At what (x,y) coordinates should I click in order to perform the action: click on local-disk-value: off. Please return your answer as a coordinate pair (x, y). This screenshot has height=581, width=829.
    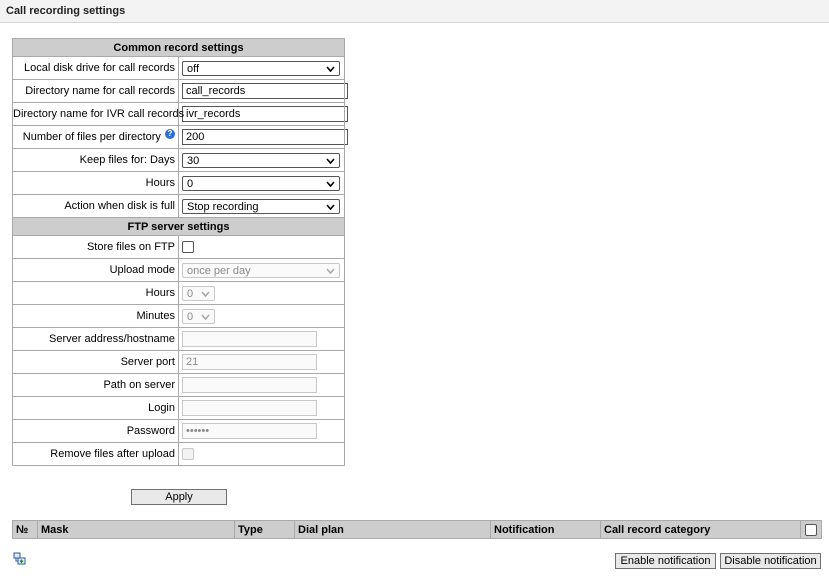
    Looking at the image, I should click on (193, 68).